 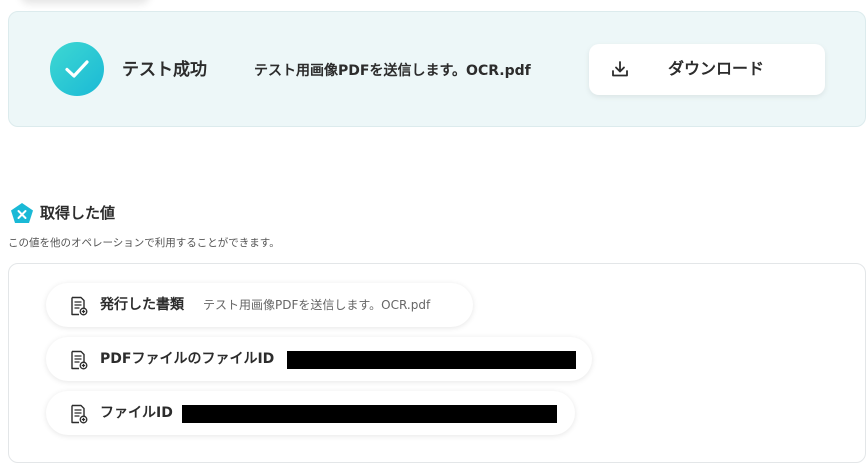 I want to click on value-text: テスト用画像PDFを送信します。OCR.pdf, so click(x=317, y=305).